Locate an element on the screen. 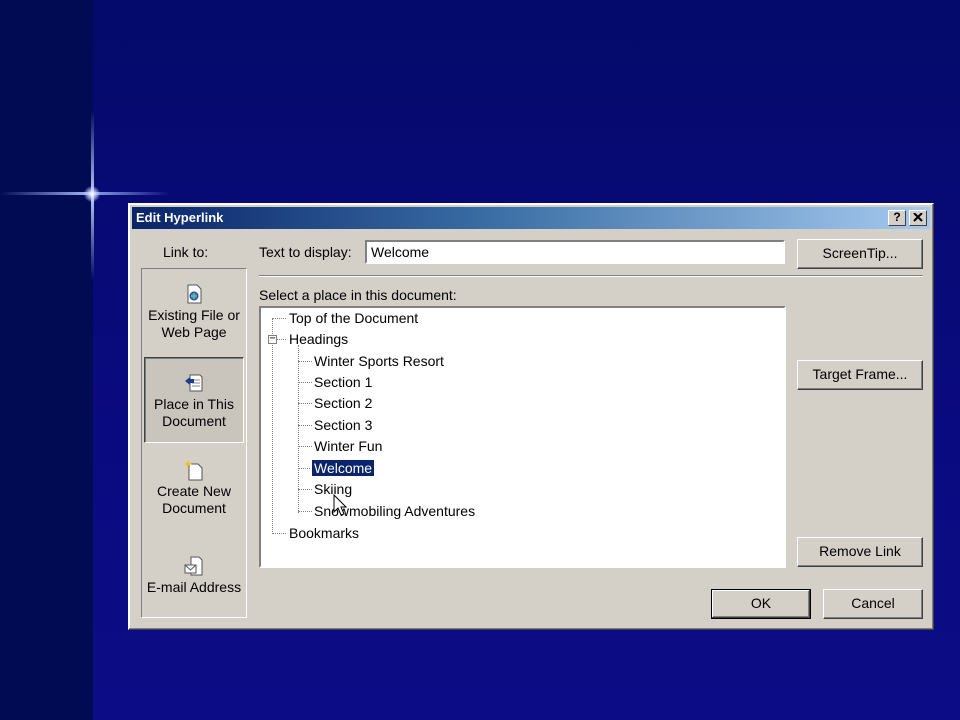 The height and width of the screenshot is (720, 960). tree-item-label: Section 2 is located at coordinates (343, 403).